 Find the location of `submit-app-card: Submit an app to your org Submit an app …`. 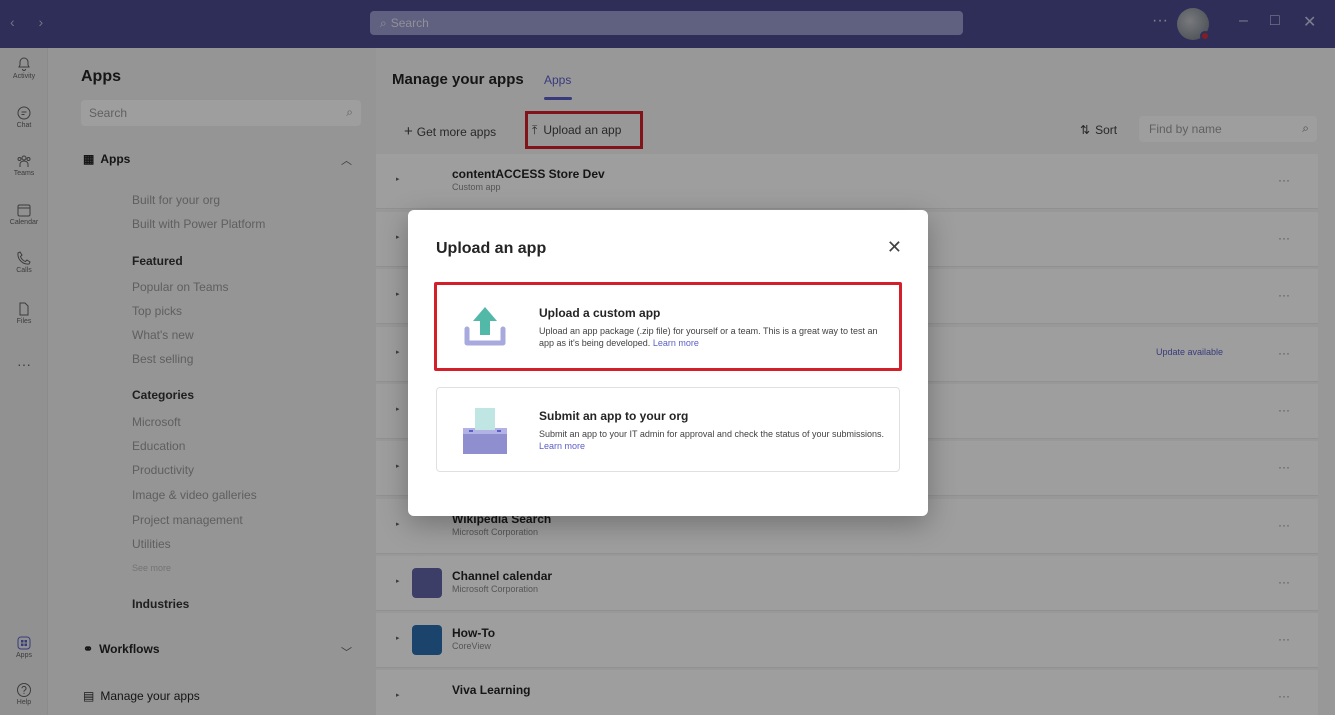

submit-app-card: Submit an app to your org Submit an app … is located at coordinates (668, 429).